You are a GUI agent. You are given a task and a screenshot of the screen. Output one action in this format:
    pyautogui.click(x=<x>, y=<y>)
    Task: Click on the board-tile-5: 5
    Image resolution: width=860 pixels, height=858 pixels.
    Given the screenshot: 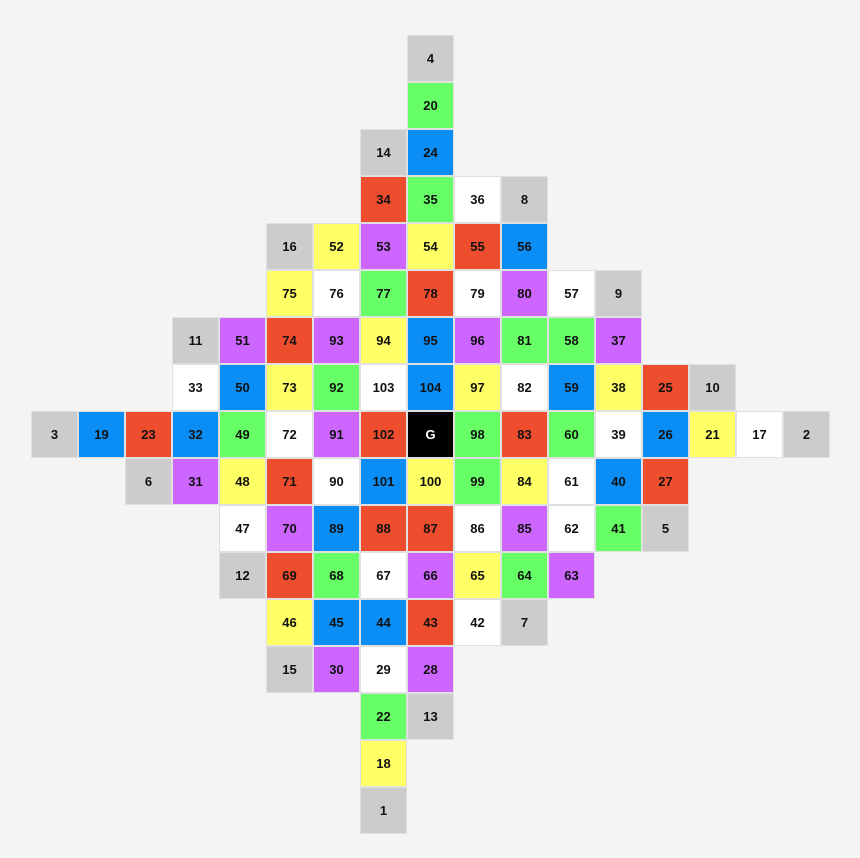 What is the action you would take?
    pyautogui.click(x=665, y=528)
    